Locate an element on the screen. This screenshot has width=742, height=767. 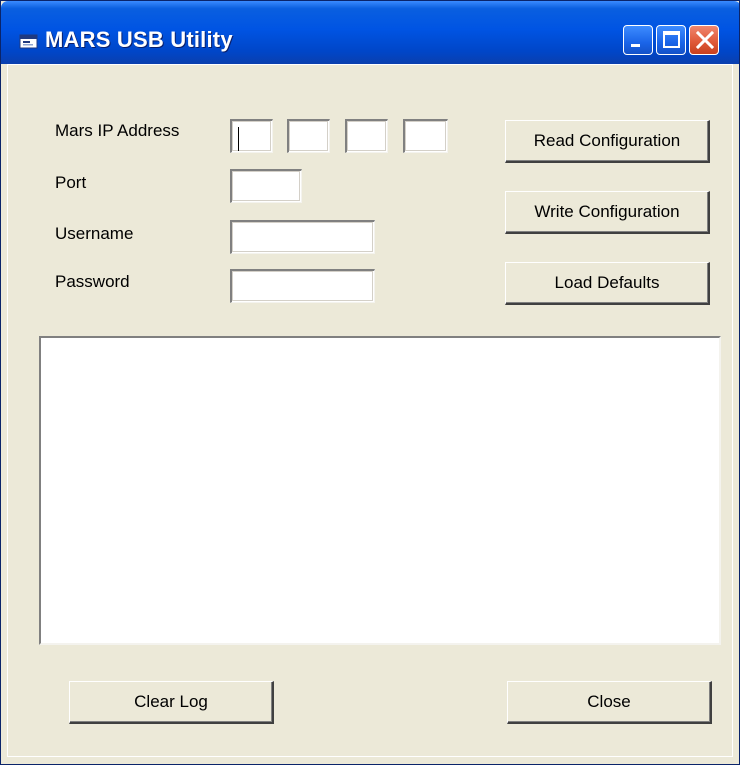
password-input is located at coordinates (303, 286).